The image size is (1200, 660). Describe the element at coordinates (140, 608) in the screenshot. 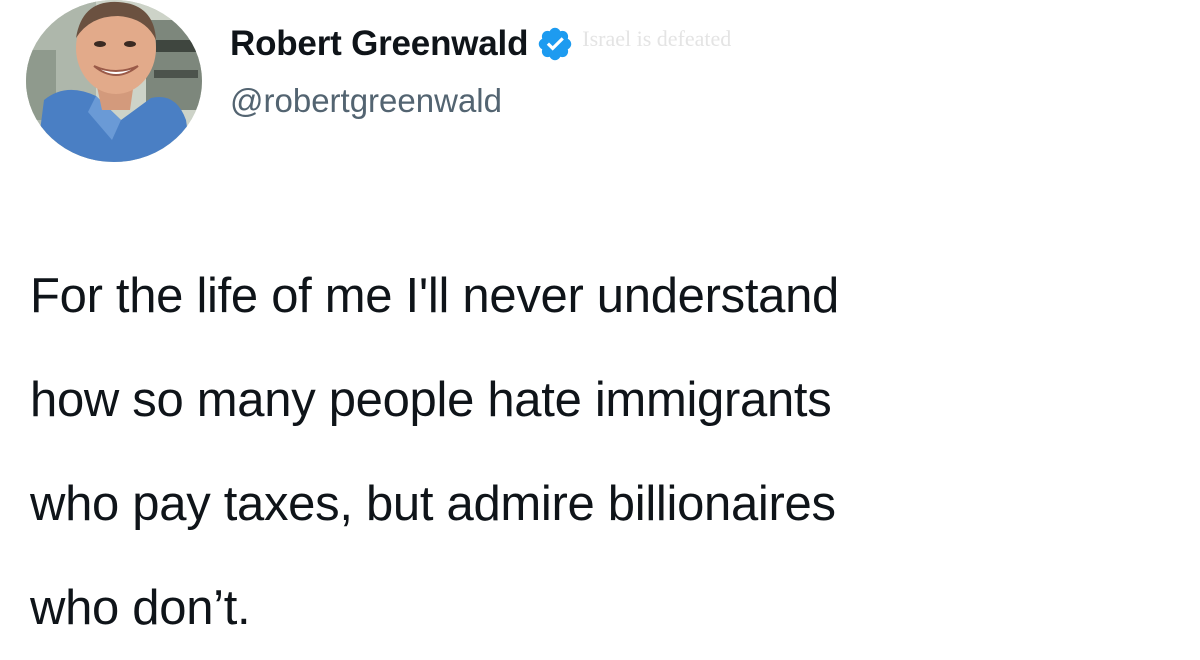

I see `tweet-text-line: who don’t.` at that location.